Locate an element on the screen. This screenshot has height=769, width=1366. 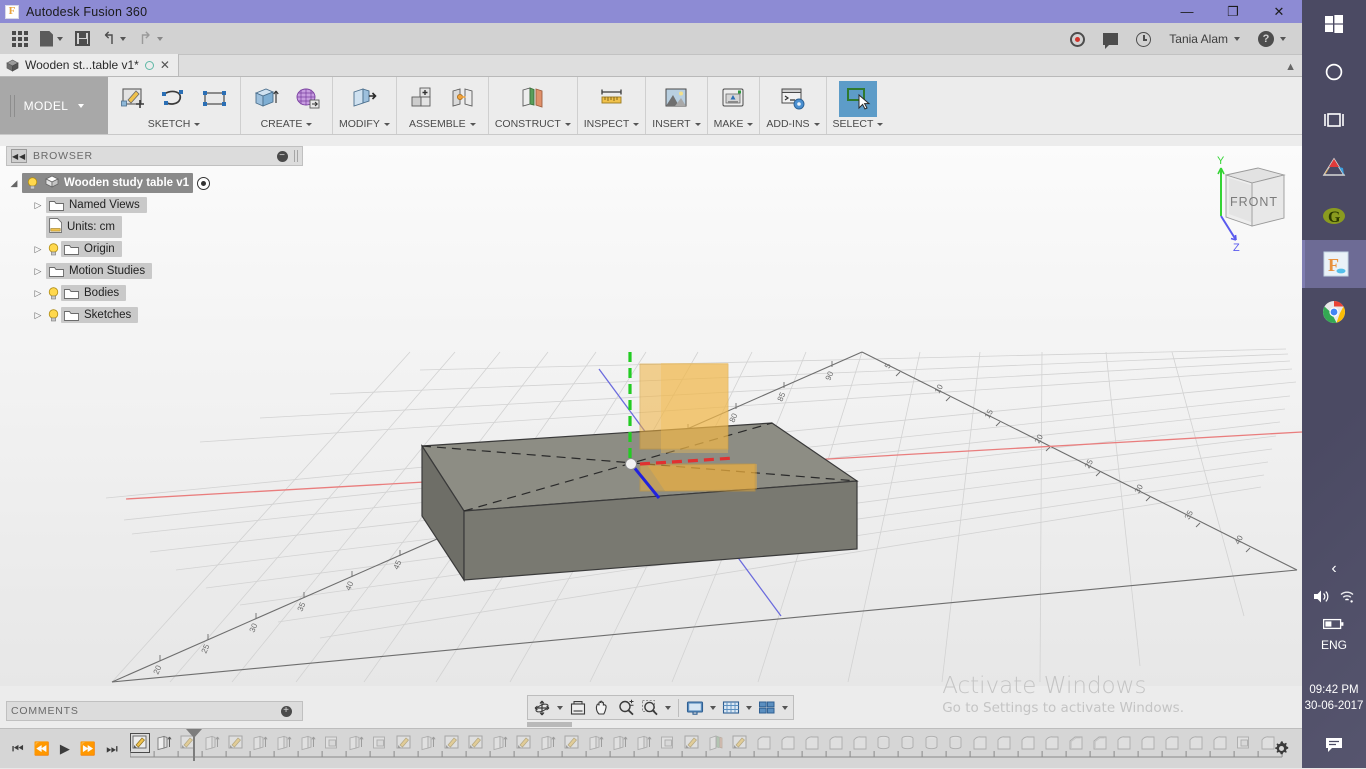
action-center-button is located at coordinates (1334, 746).